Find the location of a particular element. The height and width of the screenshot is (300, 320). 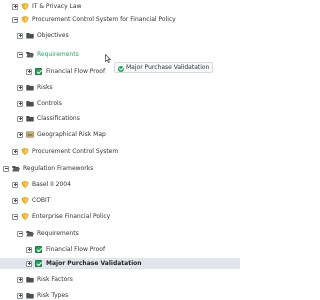

tree-item-label: Geographical Risk Map is located at coordinates (71, 134).